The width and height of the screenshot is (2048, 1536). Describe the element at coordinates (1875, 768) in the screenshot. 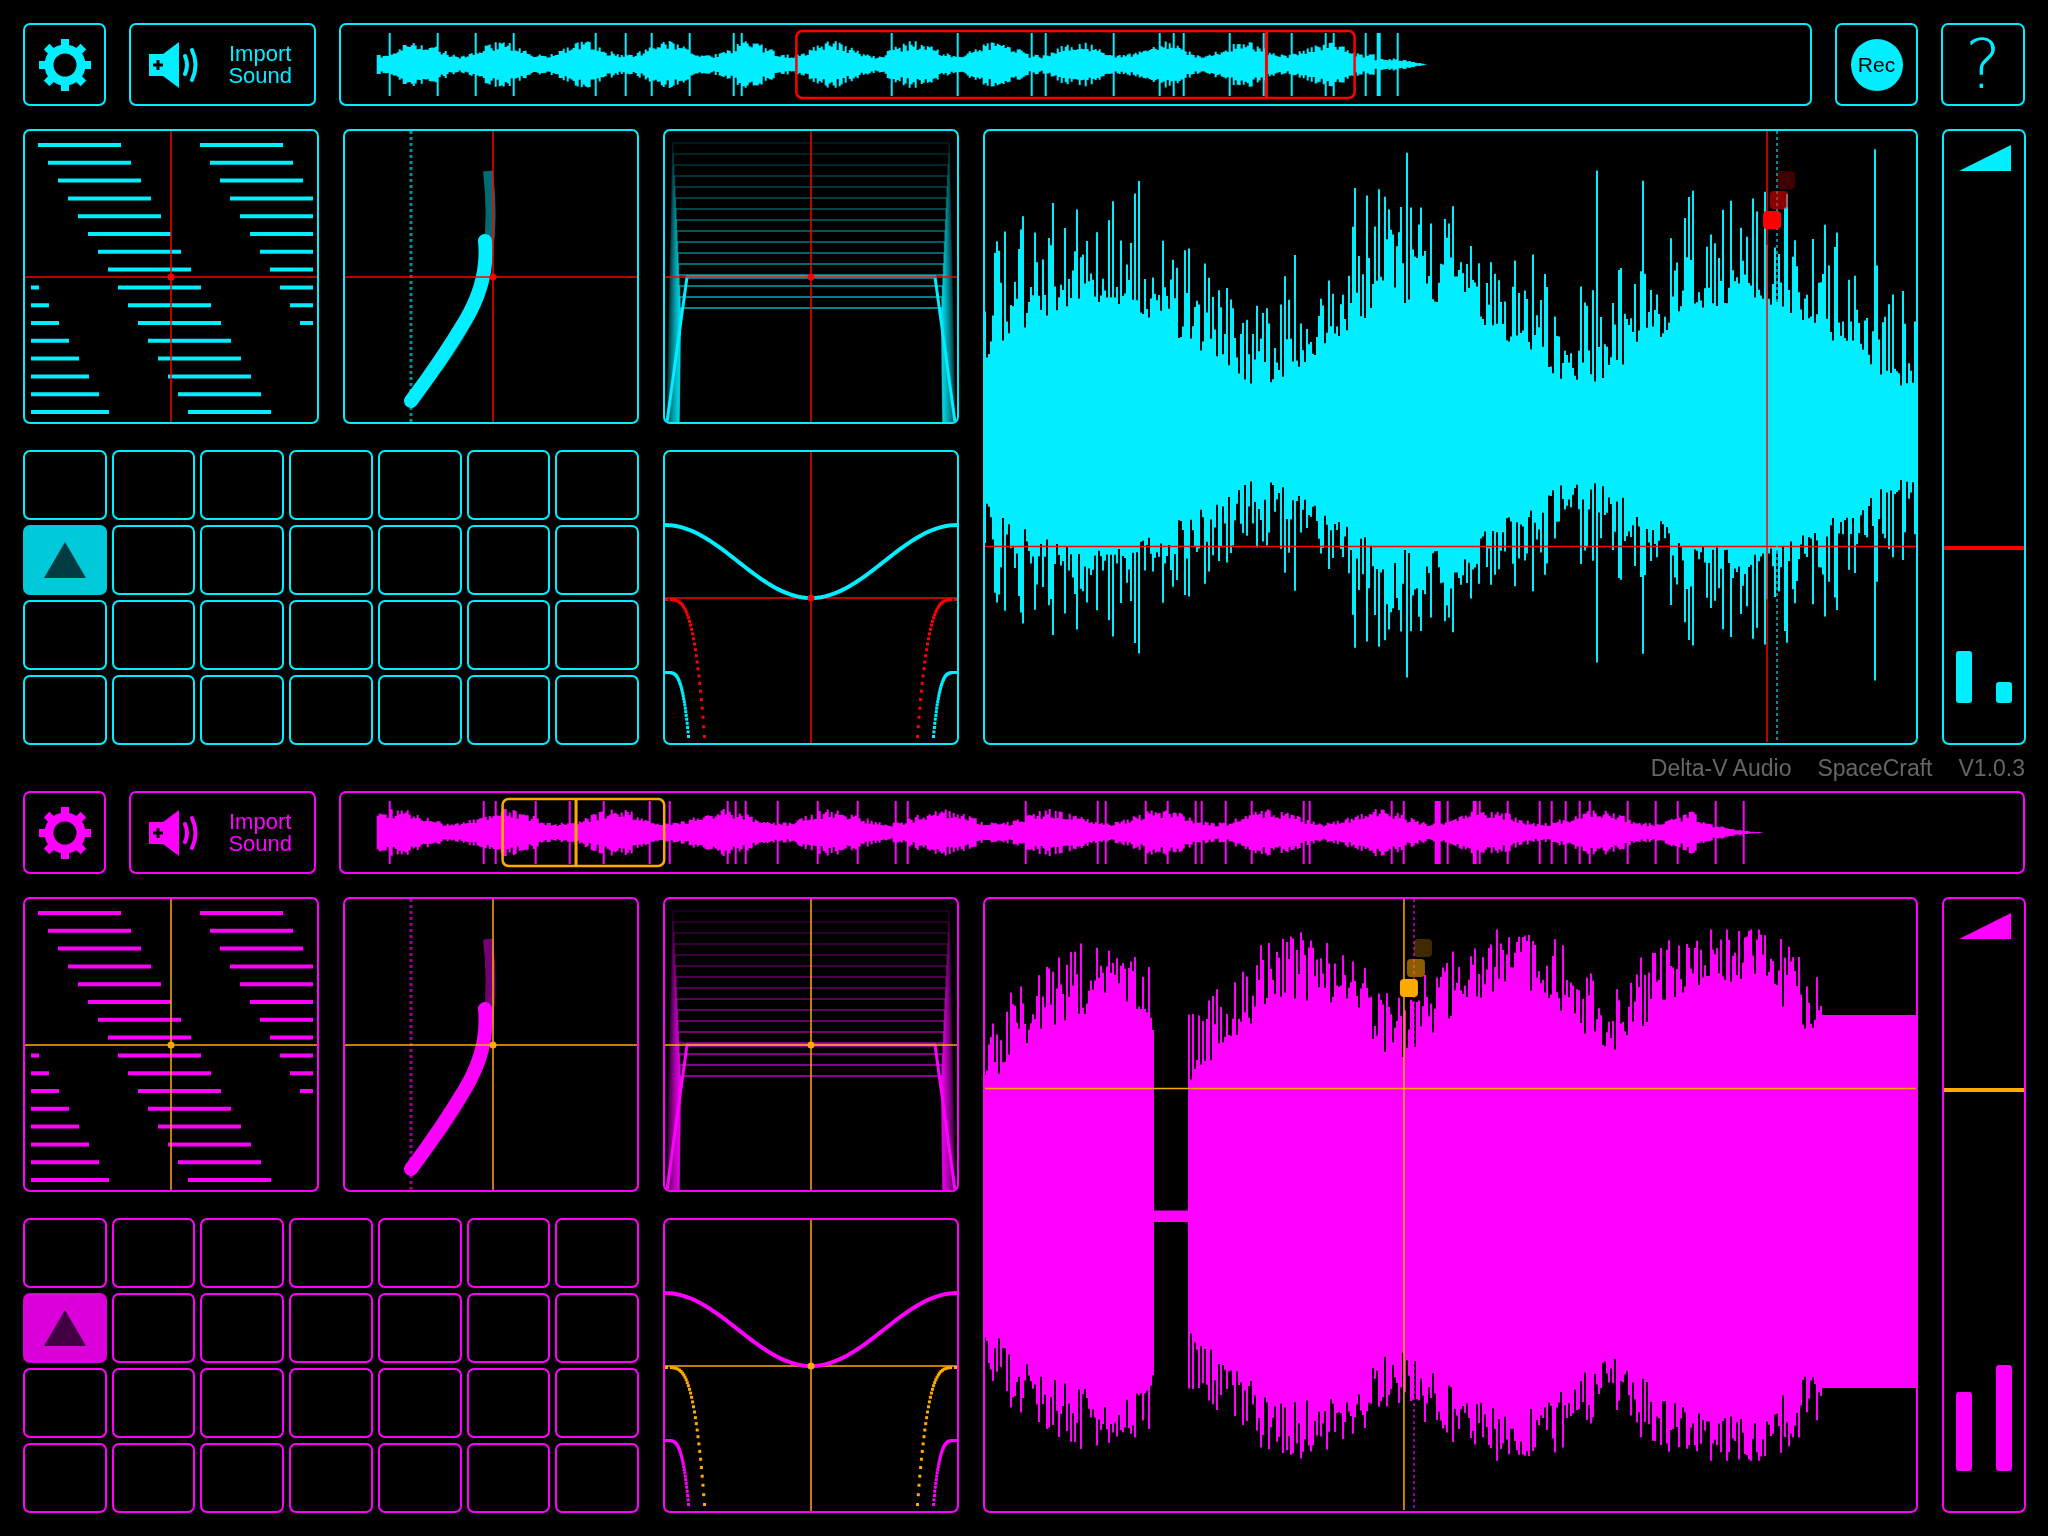

I see `footer-text: SpaceCraft` at that location.